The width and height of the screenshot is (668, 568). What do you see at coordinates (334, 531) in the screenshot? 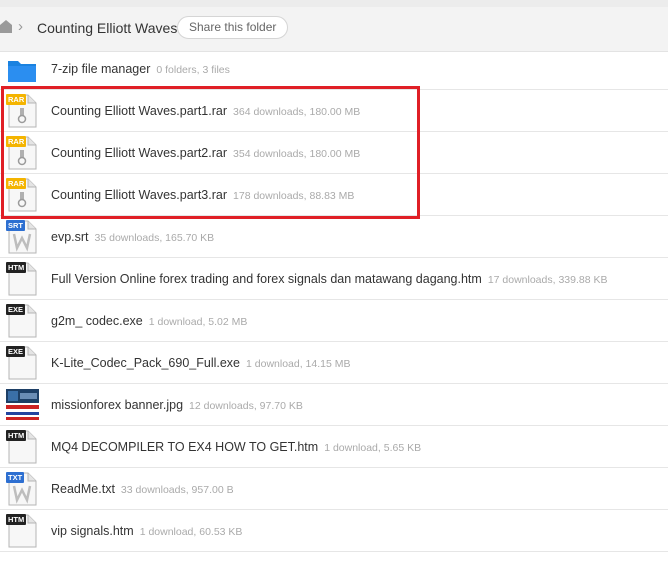
I see `list-item: HTM vip signals.htm 1 download, 60.53 KB` at bounding box center [334, 531].